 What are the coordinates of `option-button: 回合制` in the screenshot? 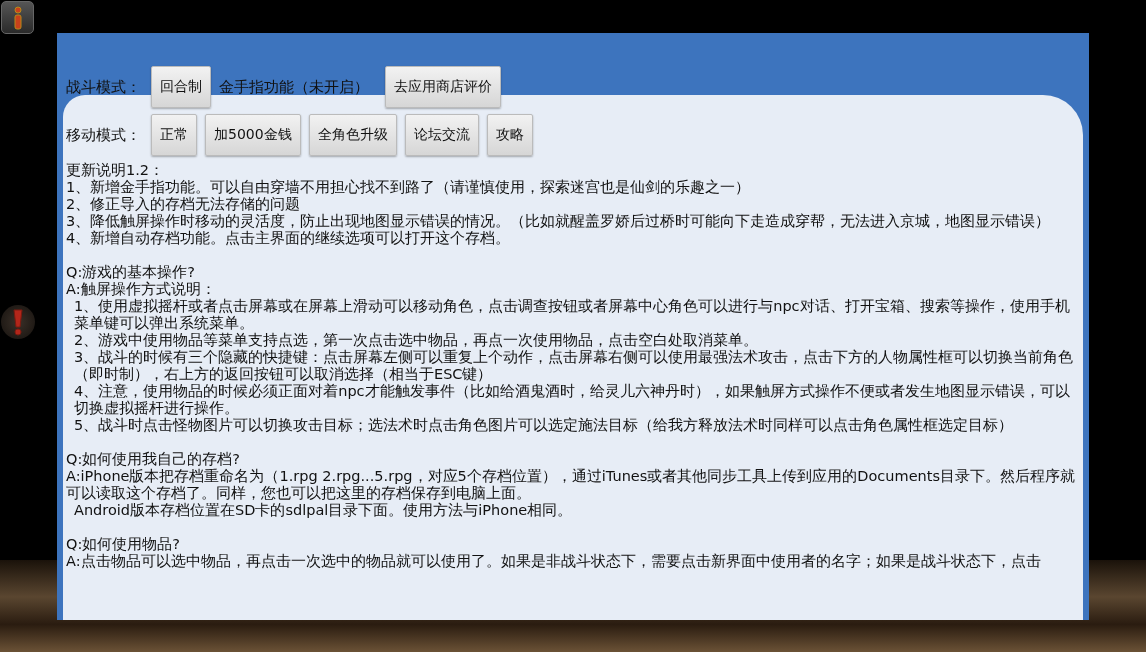 It's located at (181, 87).